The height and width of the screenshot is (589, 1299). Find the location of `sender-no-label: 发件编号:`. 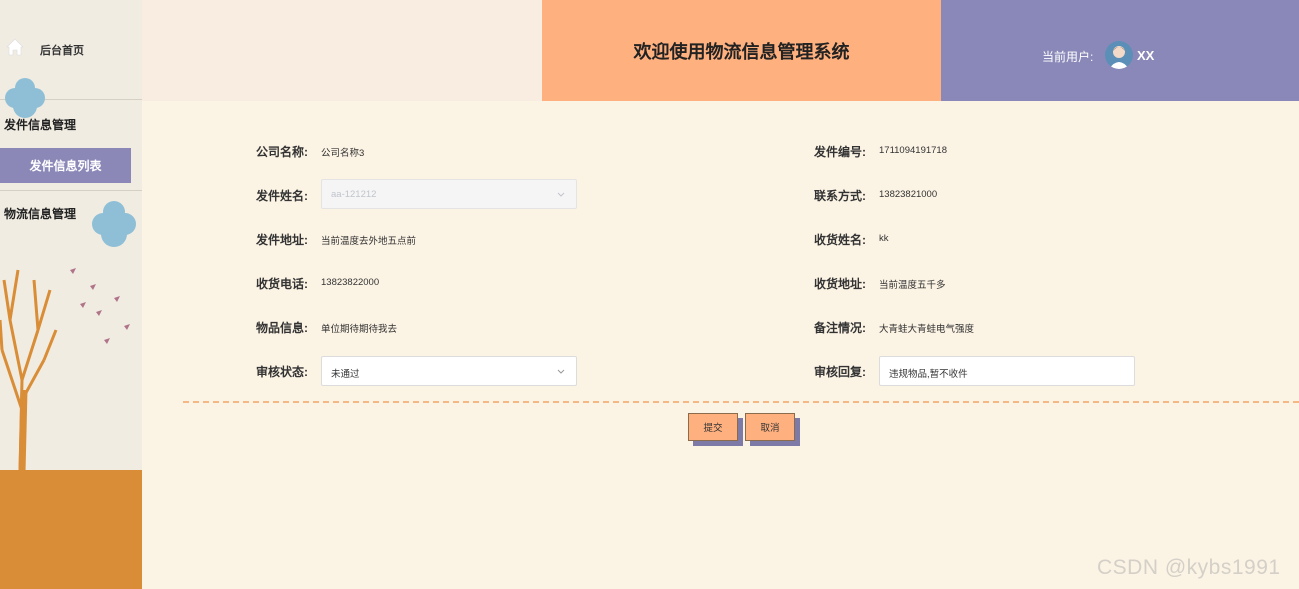

sender-no-label: 发件编号: is located at coordinates (840, 152).